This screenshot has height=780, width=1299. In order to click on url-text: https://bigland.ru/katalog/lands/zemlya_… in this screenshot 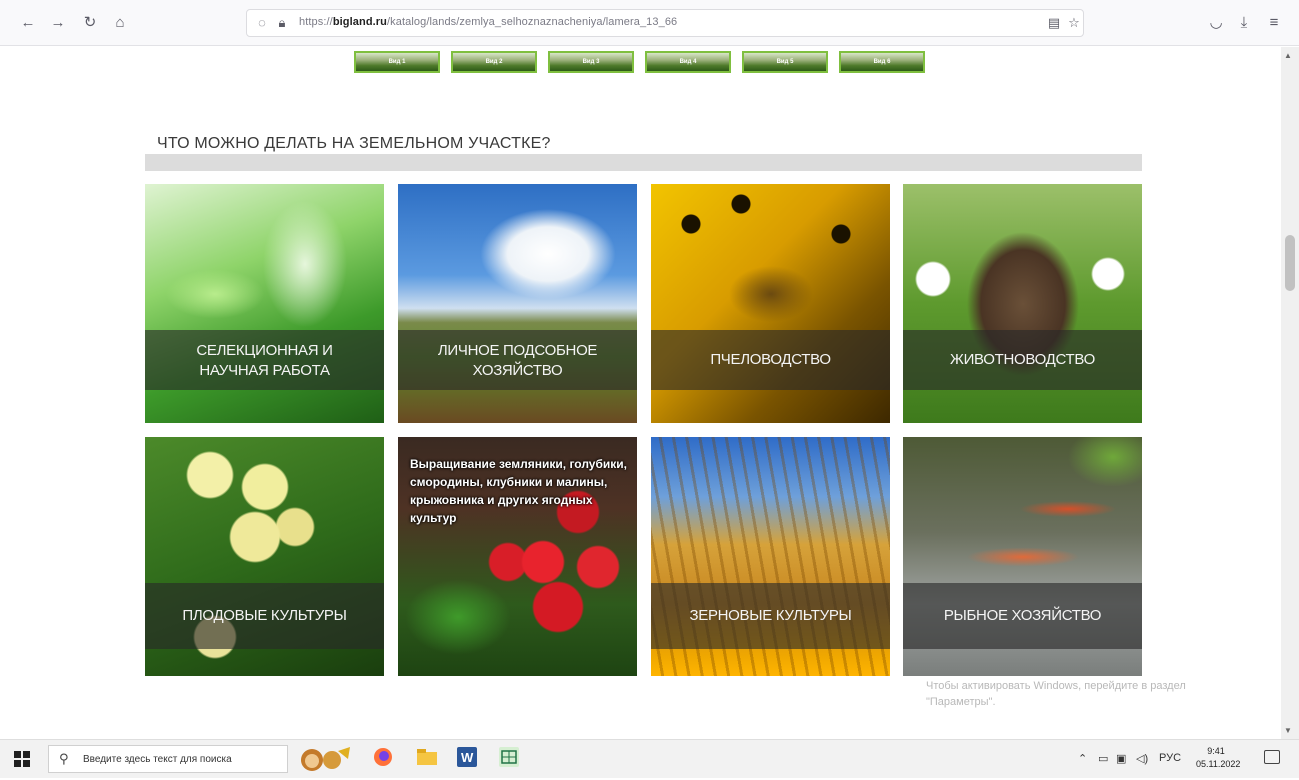, I will do `click(488, 22)`.